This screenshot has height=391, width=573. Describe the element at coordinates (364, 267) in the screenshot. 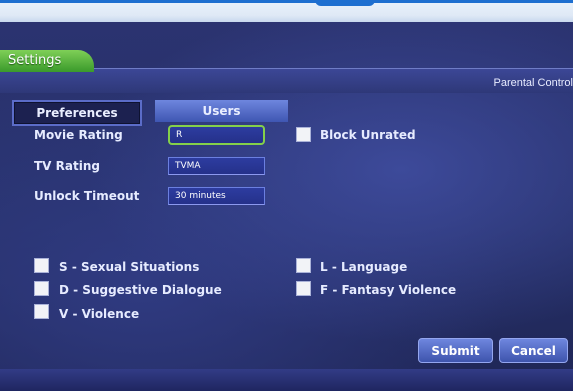

I see `language-label: L - Language` at that location.